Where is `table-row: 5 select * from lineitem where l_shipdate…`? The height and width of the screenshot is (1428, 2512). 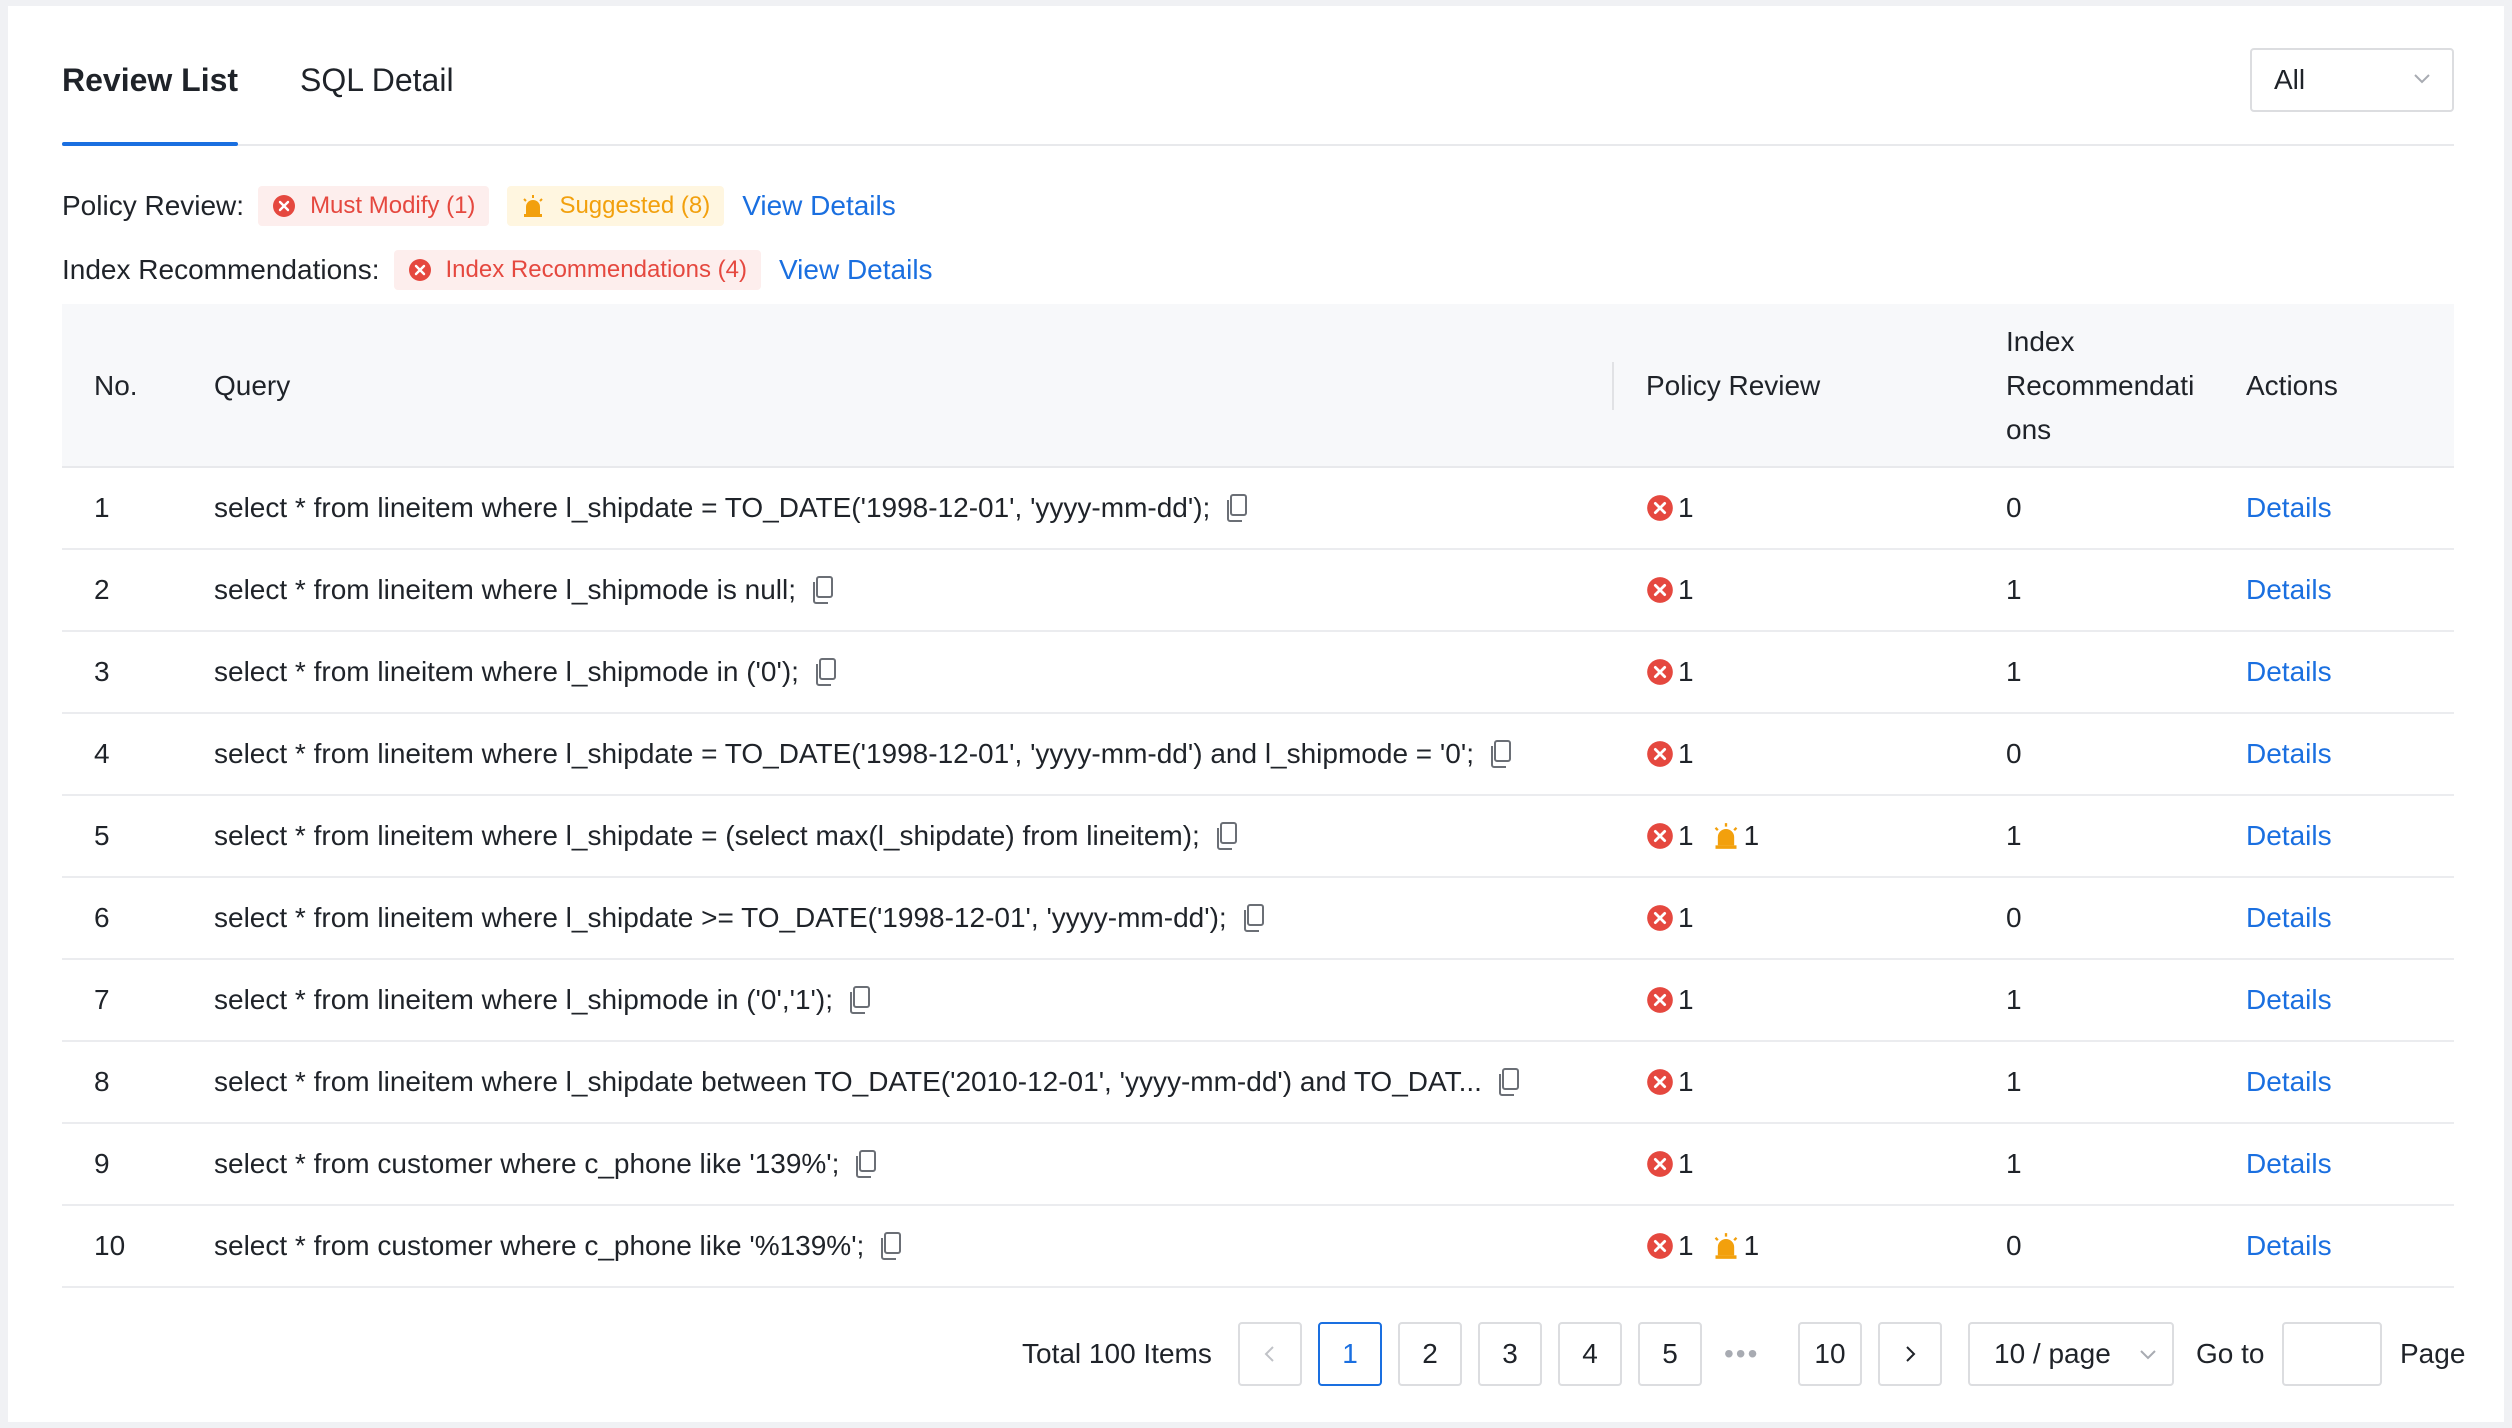
table-row: 5 select * from lineitem where l_shipdate… is located at coordinates (1258, 837).